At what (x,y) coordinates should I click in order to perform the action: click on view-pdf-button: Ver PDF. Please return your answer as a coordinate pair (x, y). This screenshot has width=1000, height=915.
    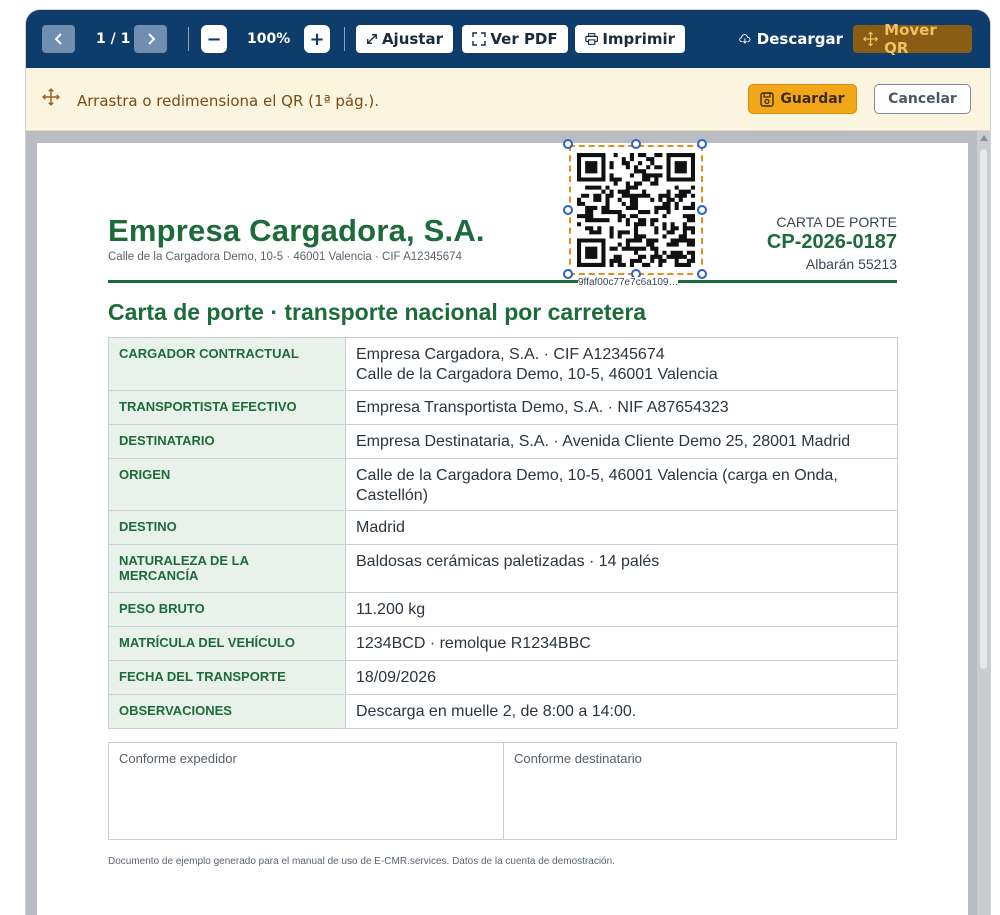
    Looking at the image, I should click on (515, 39).